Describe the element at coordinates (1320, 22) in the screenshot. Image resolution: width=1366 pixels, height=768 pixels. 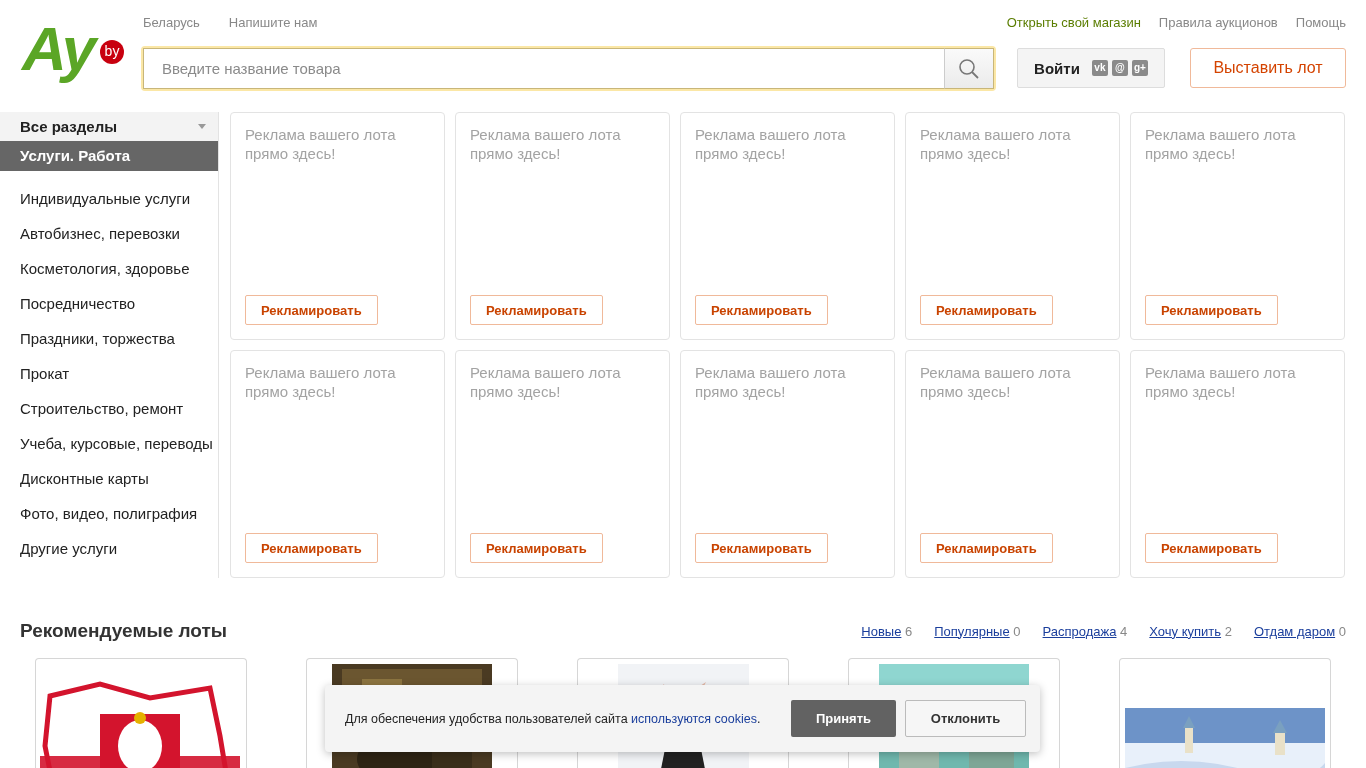
I see `top-link: Помощь` at that location.